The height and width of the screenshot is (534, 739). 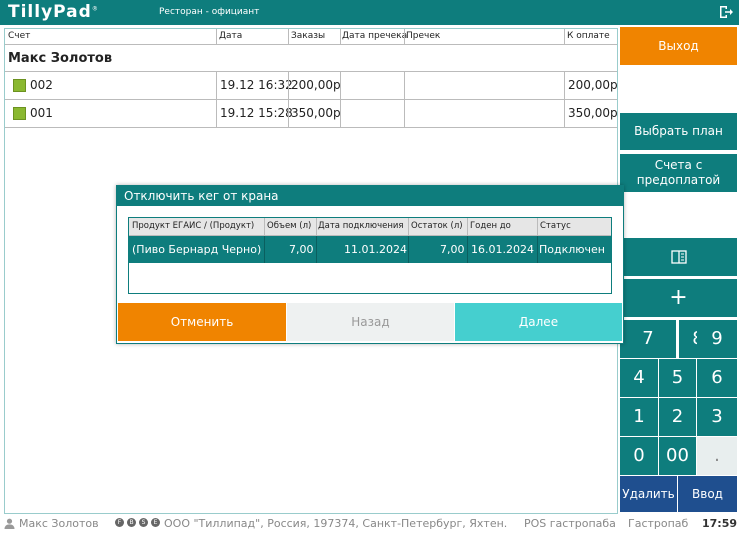 What do you see at coordinates (209, 12) in the screenshot?
I see `app-title: Ресторан - официант` at bounding box center [209, 12].